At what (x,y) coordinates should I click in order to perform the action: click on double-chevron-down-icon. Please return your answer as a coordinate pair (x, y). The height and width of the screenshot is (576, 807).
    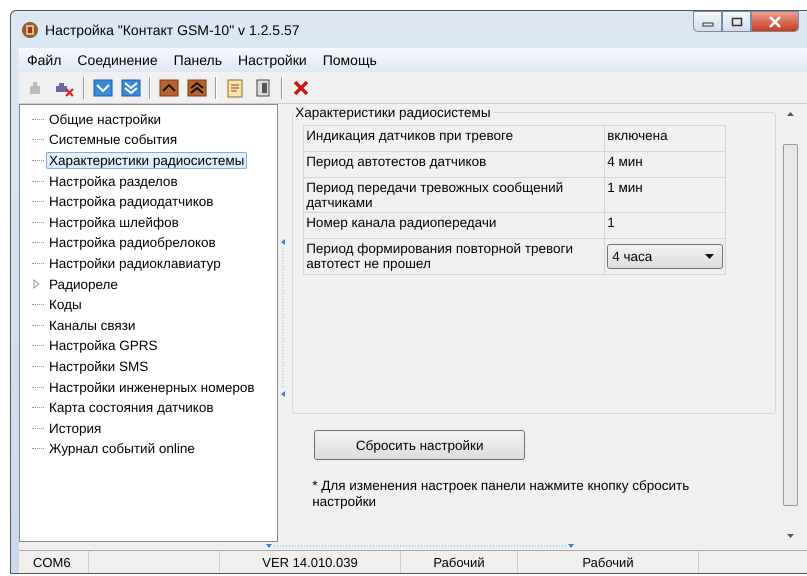
    Looking at the image, I should click on (131, 88).